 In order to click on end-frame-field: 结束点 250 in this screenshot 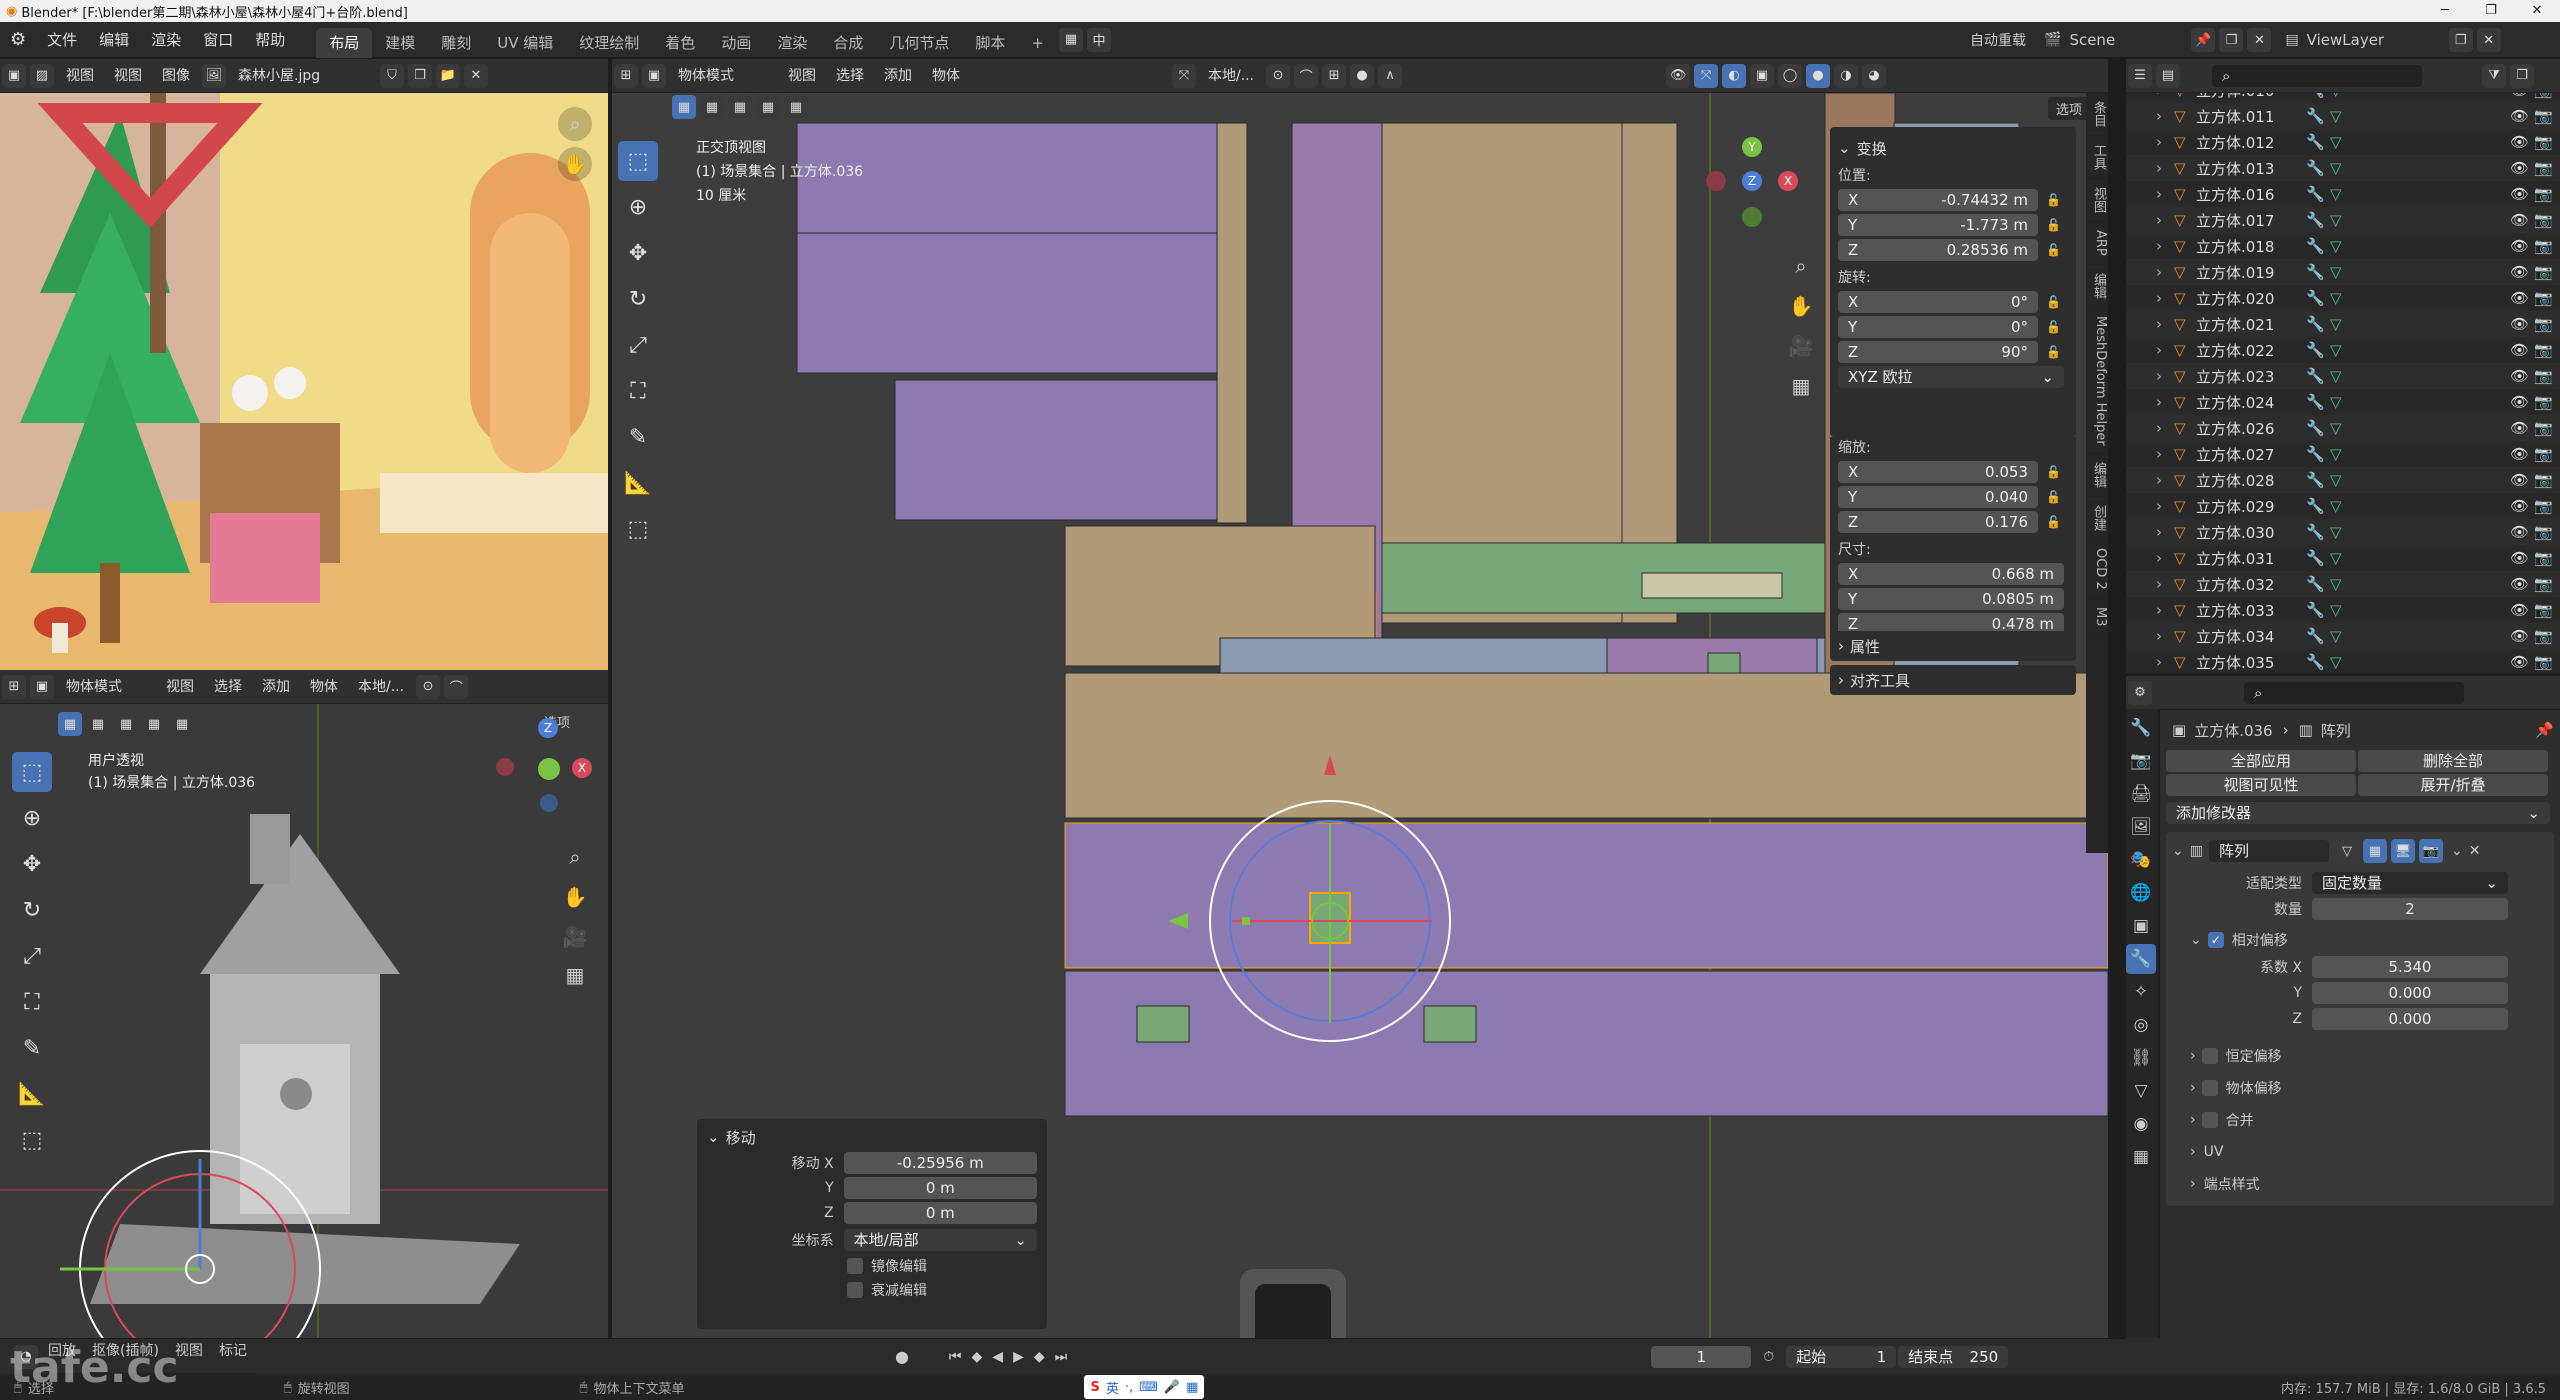, I will do `click(1953, 1356)`.